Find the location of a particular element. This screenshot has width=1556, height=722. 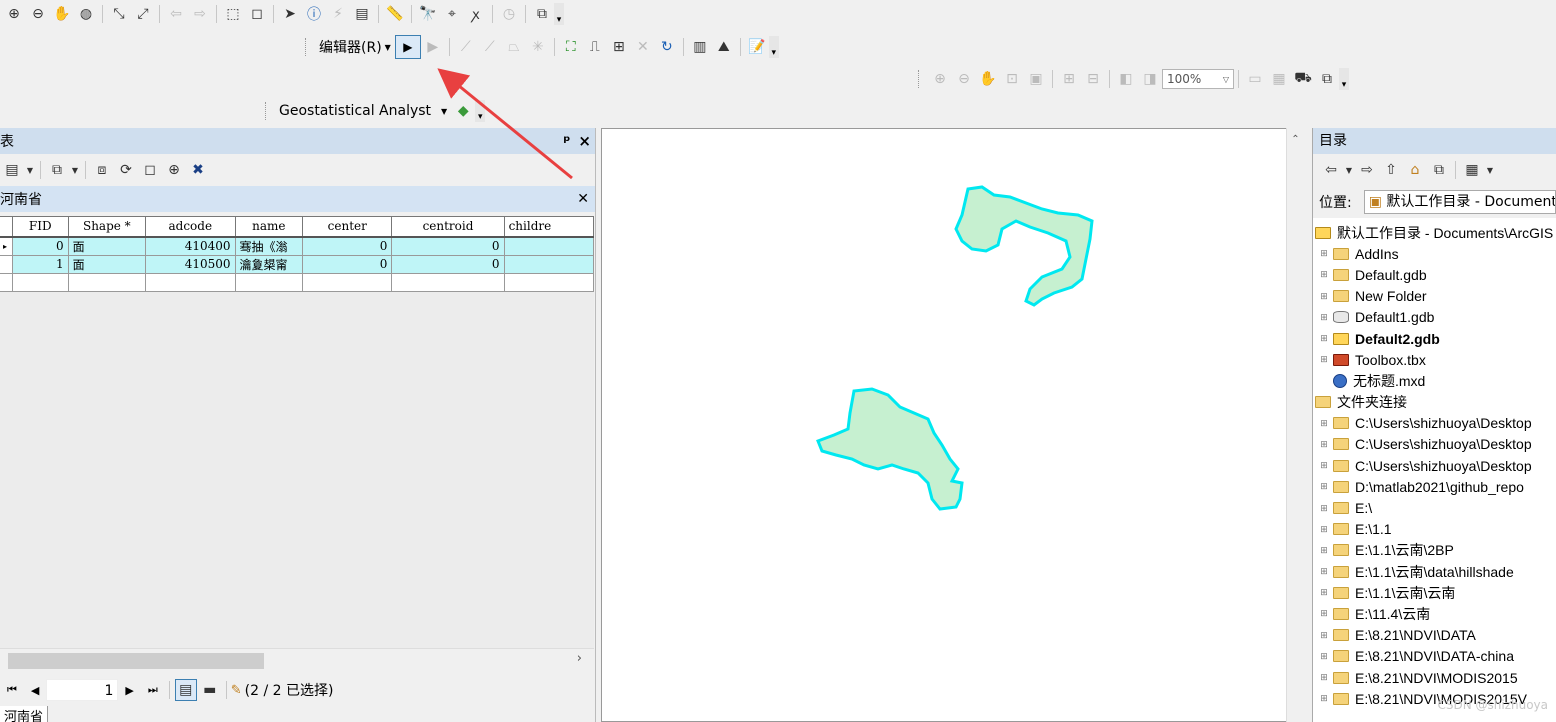

full-extent-icon: ◍ is located at coordinates (86, 14).